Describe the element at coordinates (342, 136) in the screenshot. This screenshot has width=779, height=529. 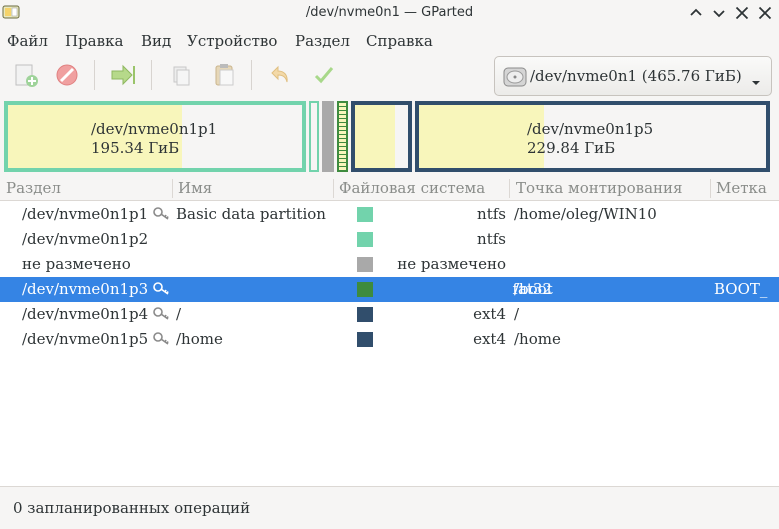
I see `diskmap-partition-p3` at that location.